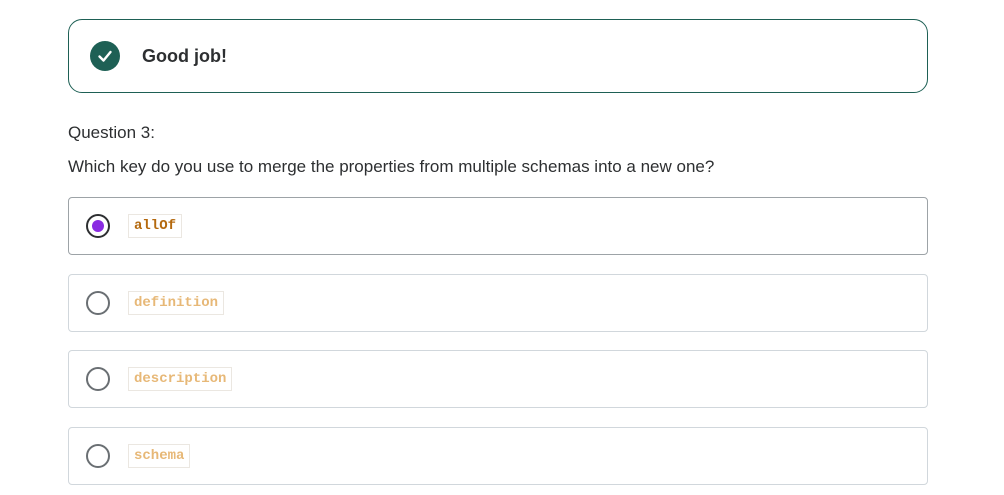  I want to click on feedback-message: Good job!, so click(184, 55).